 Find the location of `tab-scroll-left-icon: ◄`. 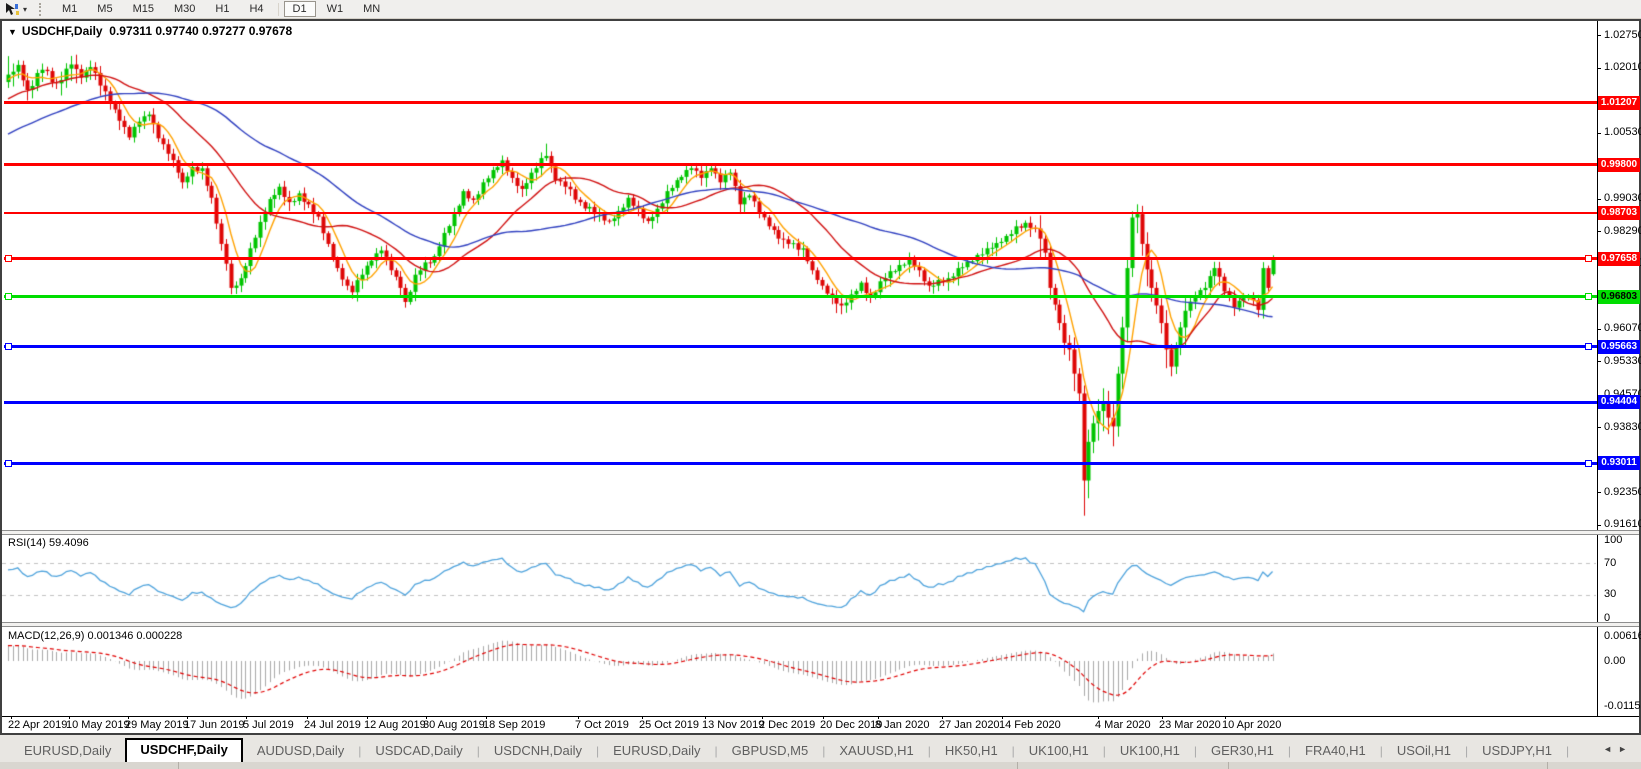

tab-scroll-left-icon: ◄ is located at coordinates (1610, 749).